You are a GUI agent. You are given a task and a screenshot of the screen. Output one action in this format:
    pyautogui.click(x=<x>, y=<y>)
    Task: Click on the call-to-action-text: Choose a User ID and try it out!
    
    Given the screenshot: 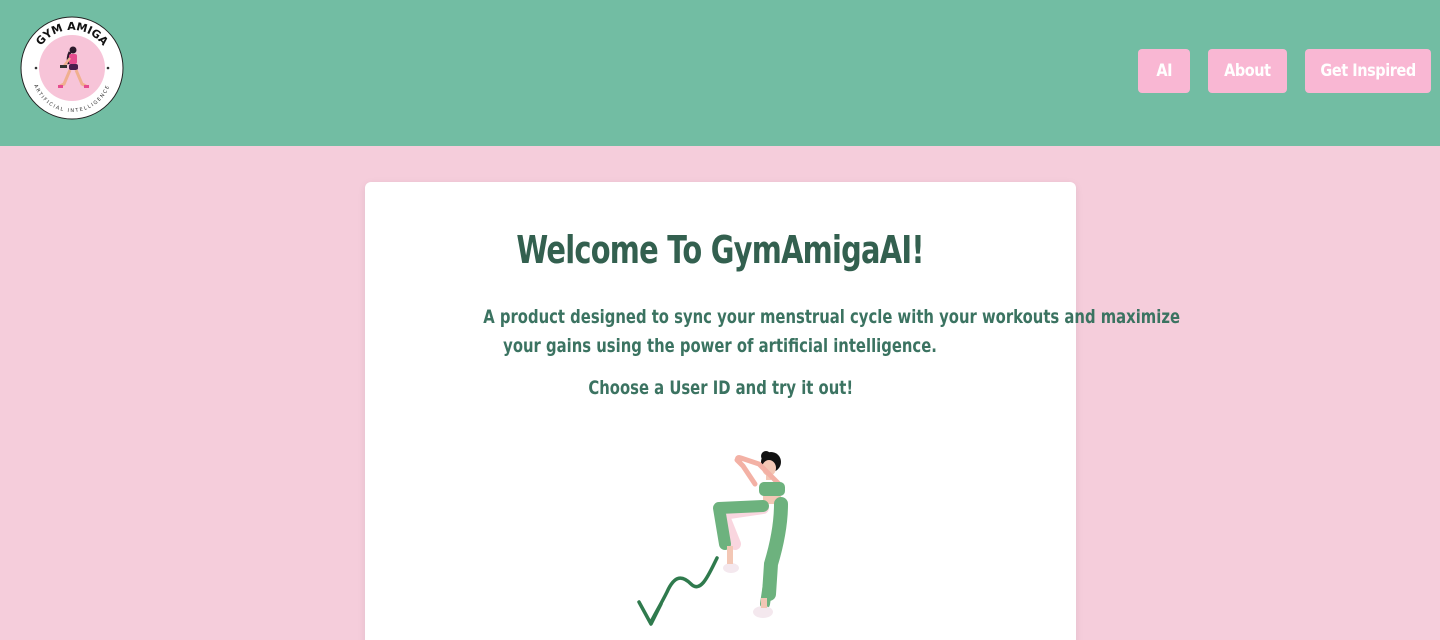 What is the action you would take?
    pyautogui.click(x=720, y=388)
    